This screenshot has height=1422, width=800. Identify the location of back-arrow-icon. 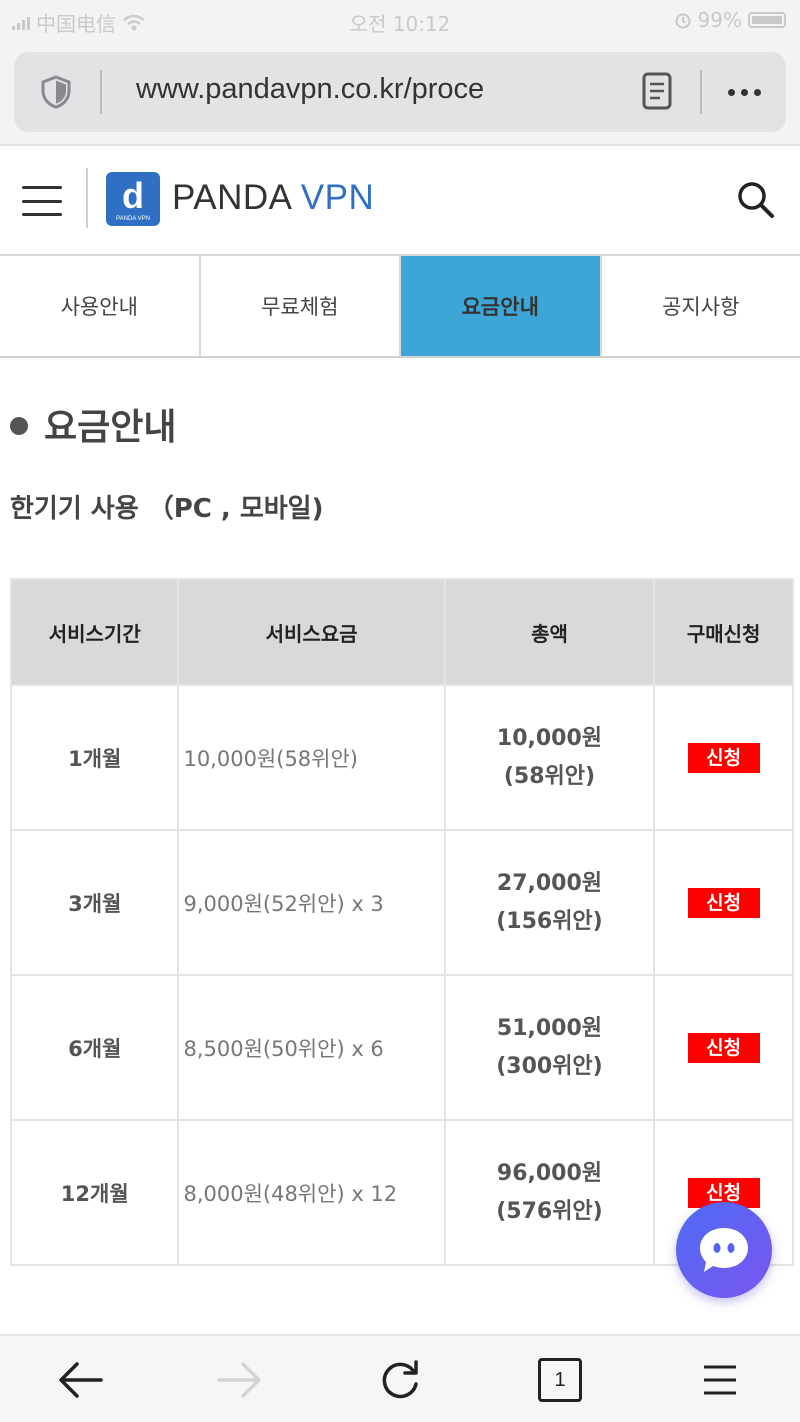
(80, 1380).